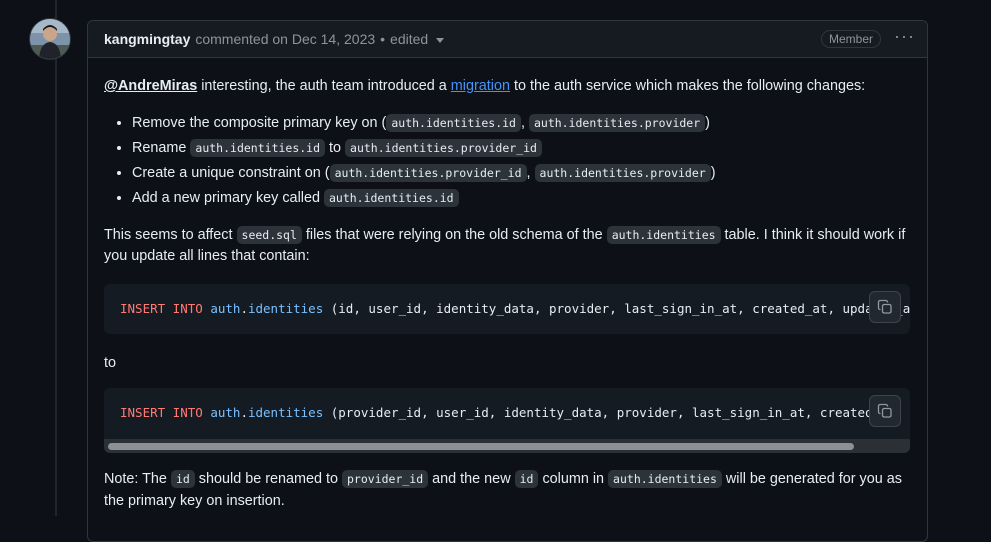 This screenshot has width=991, height=542. Describe the element at coordinates (50, 39) in the screenshot. I see `avatar` at that location.